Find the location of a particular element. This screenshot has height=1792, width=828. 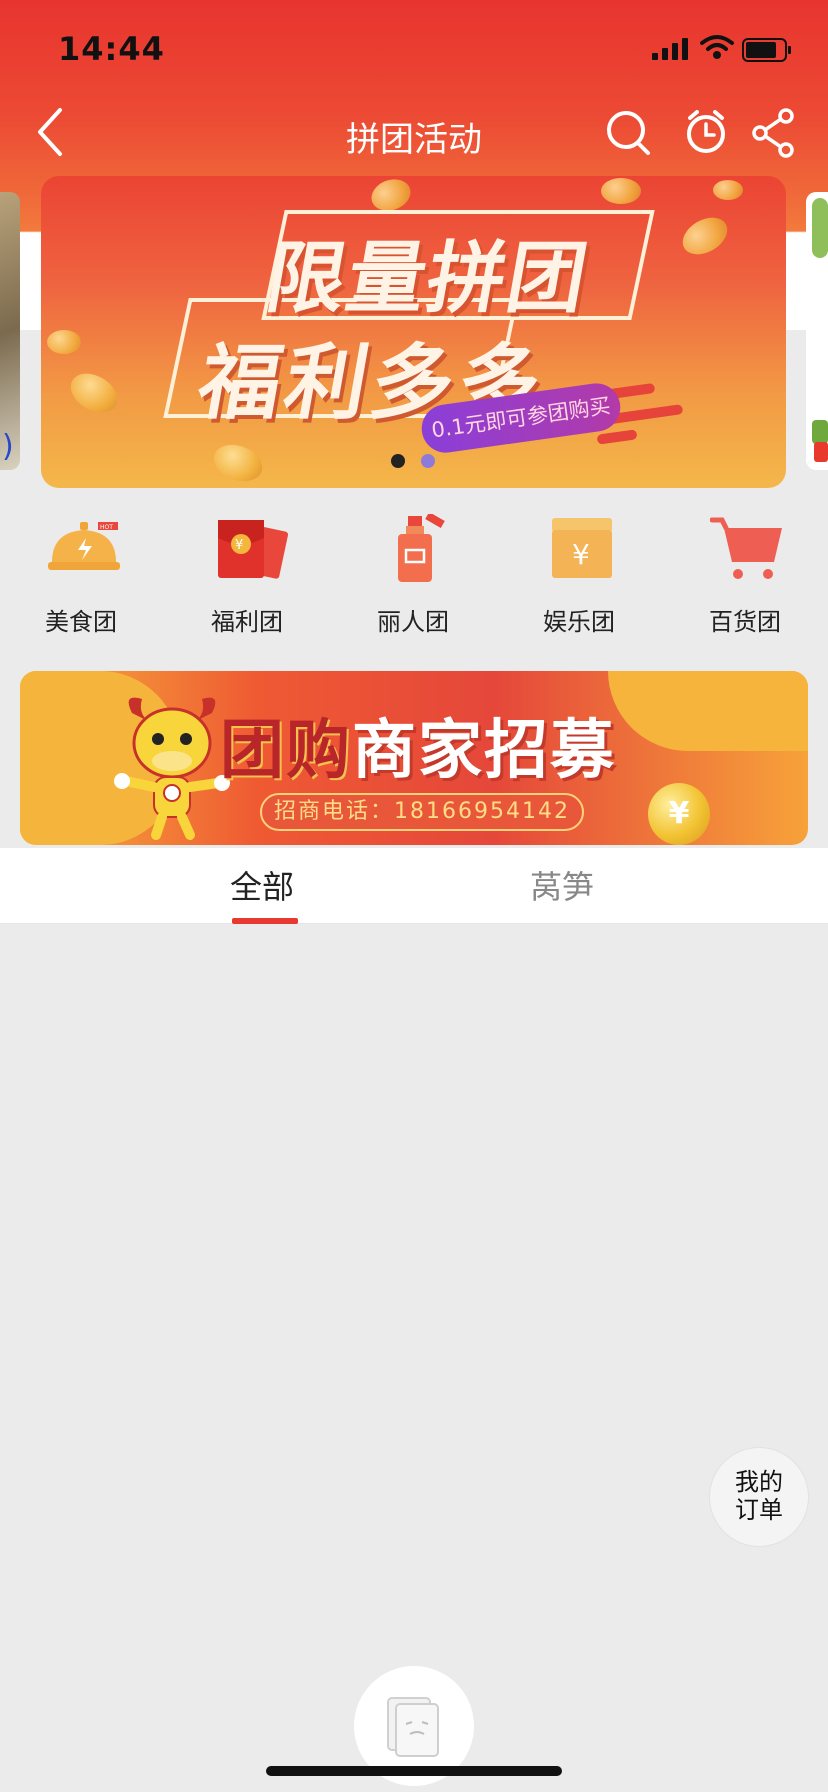

merchant-title: 团购商家招募 is located at coordinates (418, 745).